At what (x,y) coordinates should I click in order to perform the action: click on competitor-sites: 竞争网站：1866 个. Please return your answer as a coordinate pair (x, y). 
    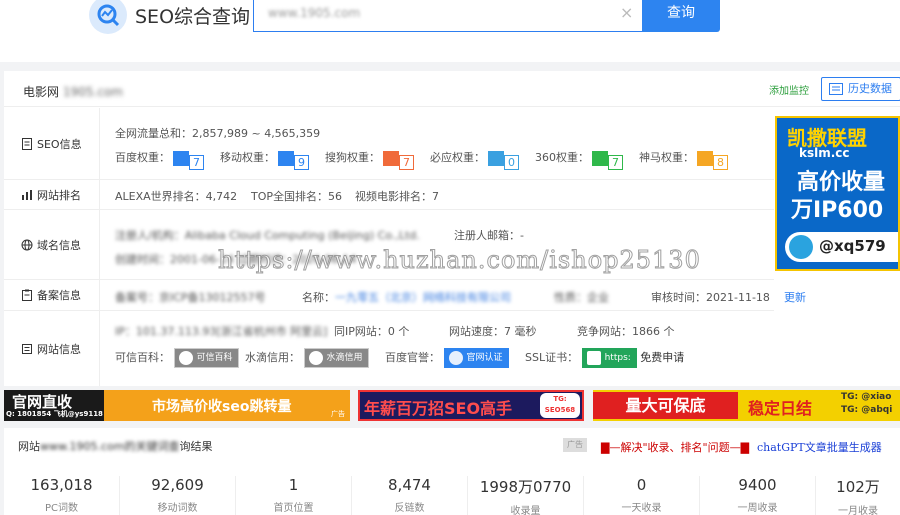
    Looking at the image, I should click on (626, 331).